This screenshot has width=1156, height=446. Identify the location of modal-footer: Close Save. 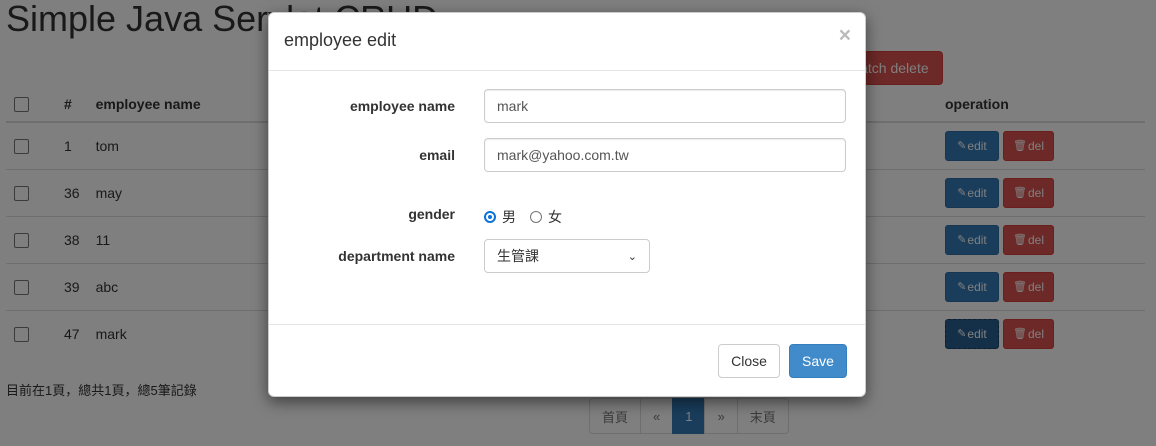
(567, 360).